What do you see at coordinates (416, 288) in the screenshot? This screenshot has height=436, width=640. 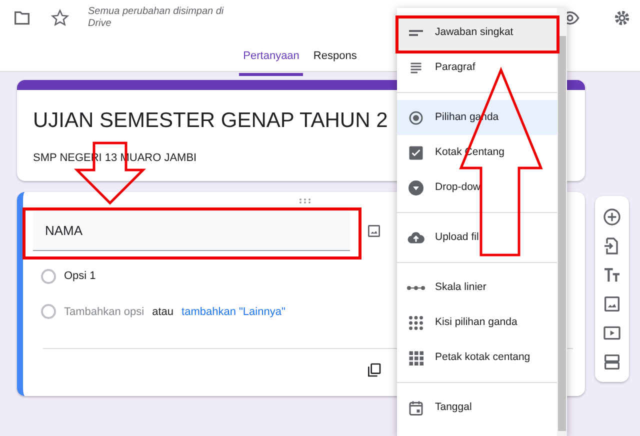 I see `linear-scale-icon` at bounding box center [416, 288].